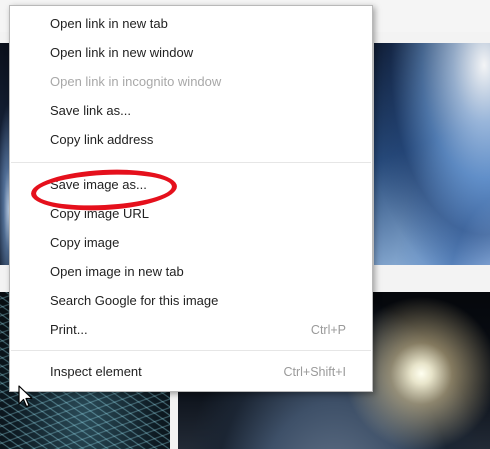  What do you see at coordinates (191, 372) in the screenshot?
I see `menu-item-inspect-element: Inspect element Ctrl+Shift+I` at bounding box center [191, 372].